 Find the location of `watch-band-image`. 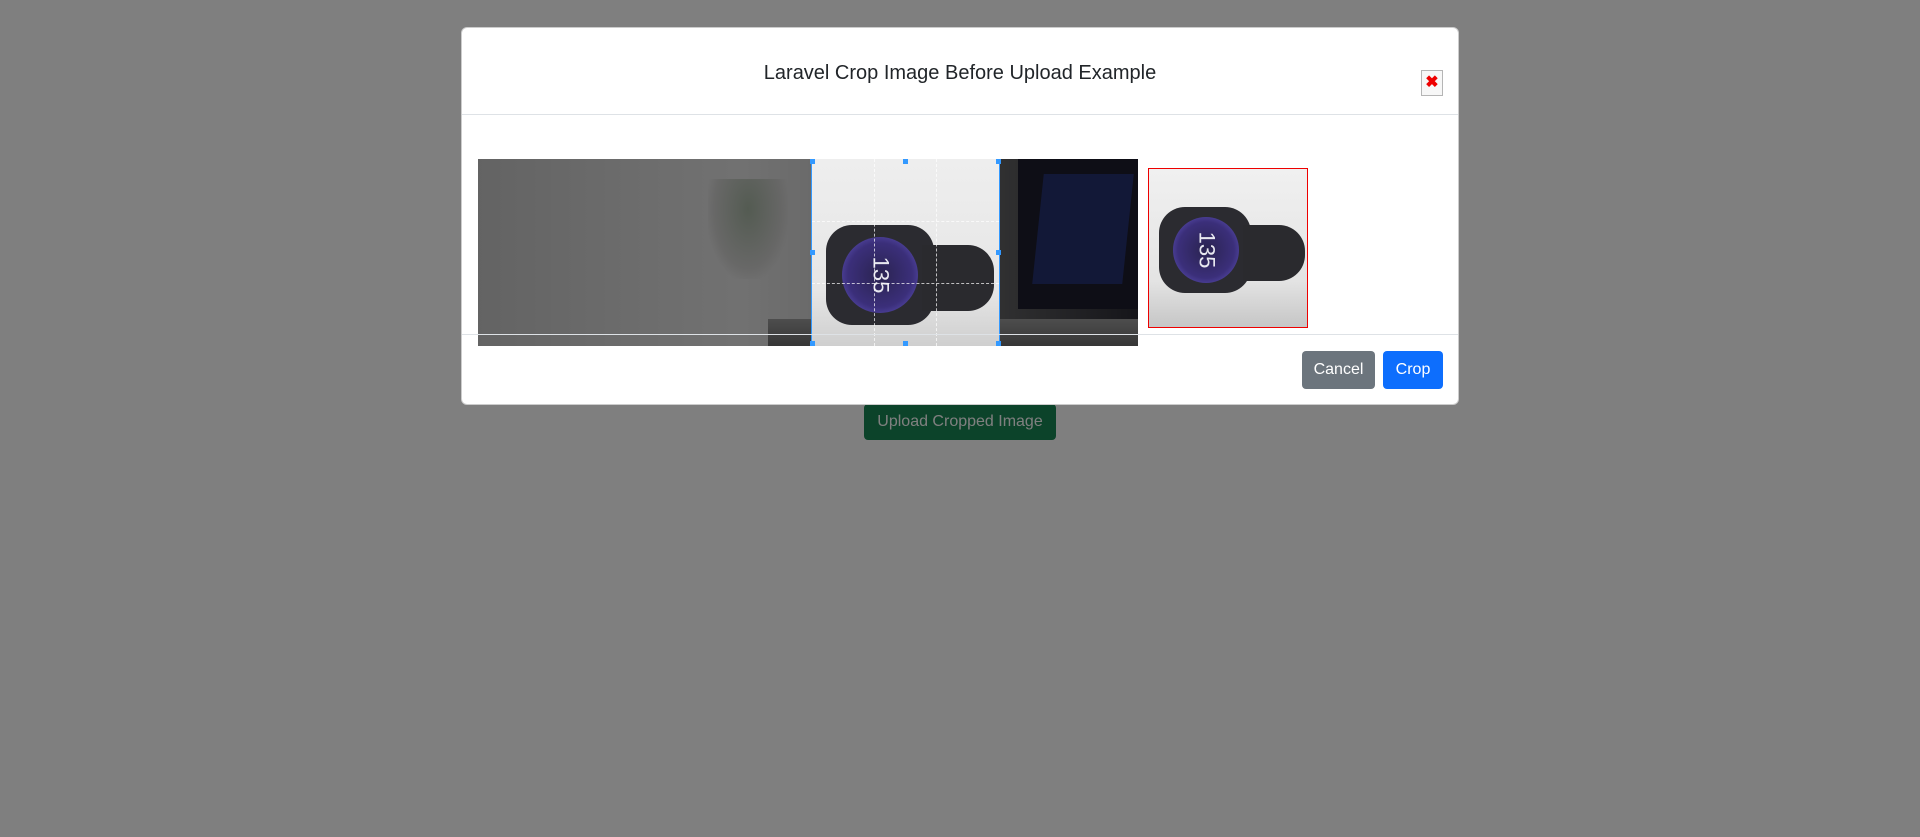

watch-band-image is located at coordinates (958, 278).